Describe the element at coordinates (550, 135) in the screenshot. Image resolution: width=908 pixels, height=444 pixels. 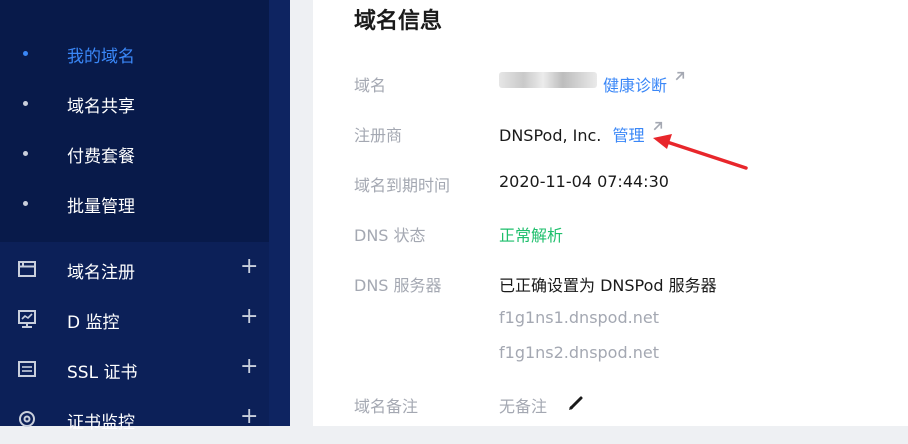
I see `registrar-value: DNSPod, Inc.` at that location.